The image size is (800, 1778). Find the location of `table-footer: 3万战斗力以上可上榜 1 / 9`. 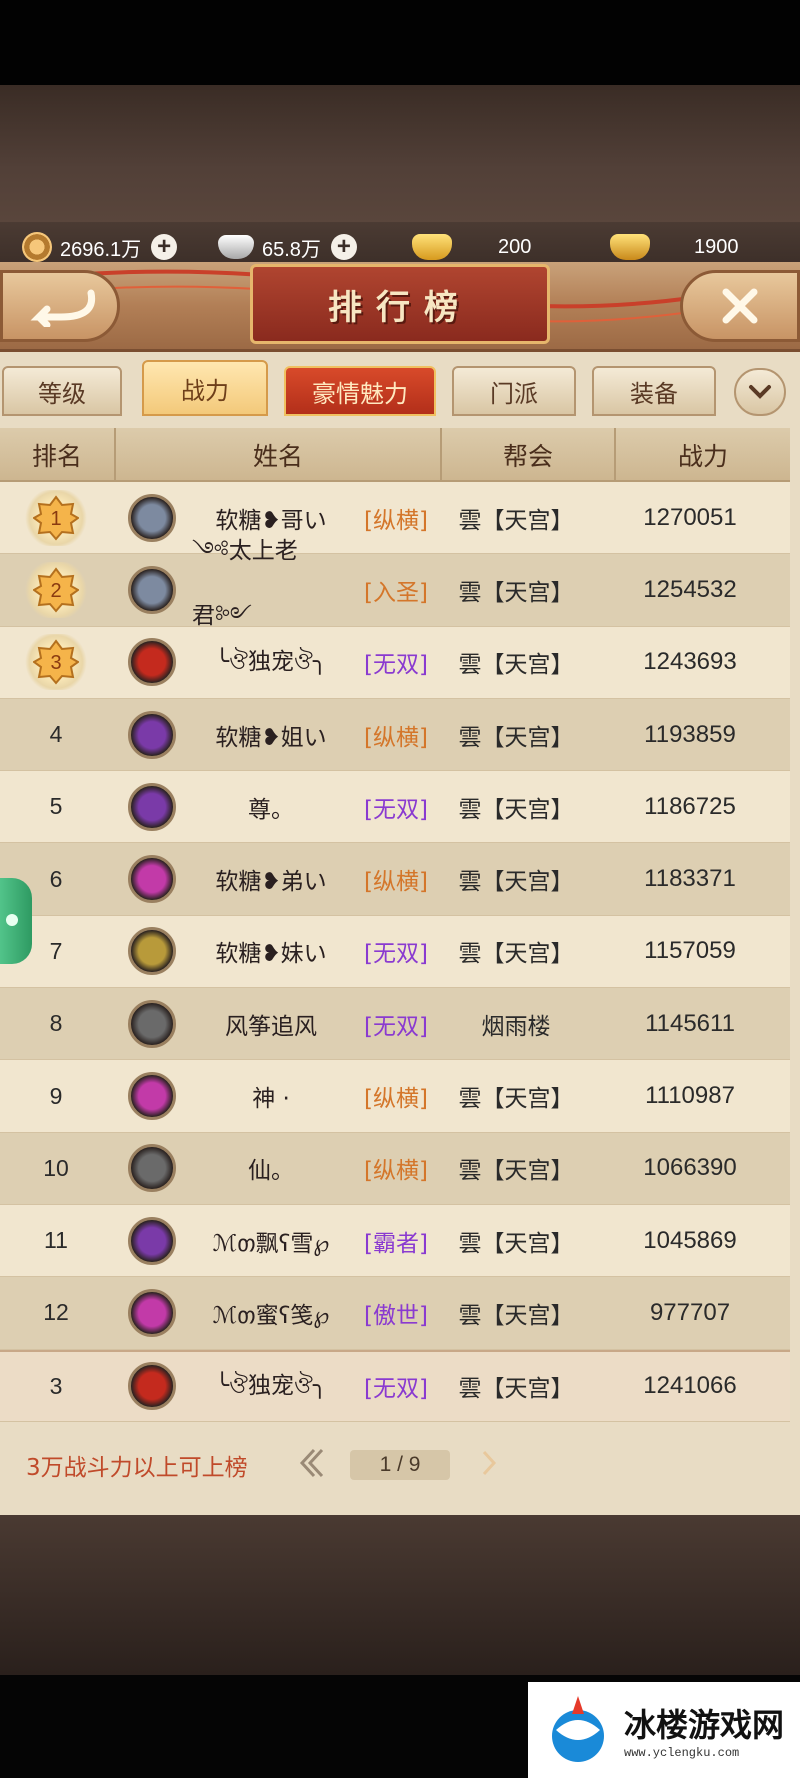

table-footer: 3万战斗力以上可上榜 1 / 9 is located at coordinates (395, 1464).